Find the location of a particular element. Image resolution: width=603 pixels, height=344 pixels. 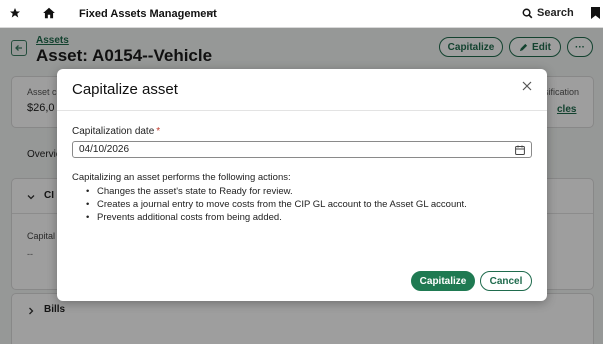

bookmark-icon is located at coordinates (595, 13).